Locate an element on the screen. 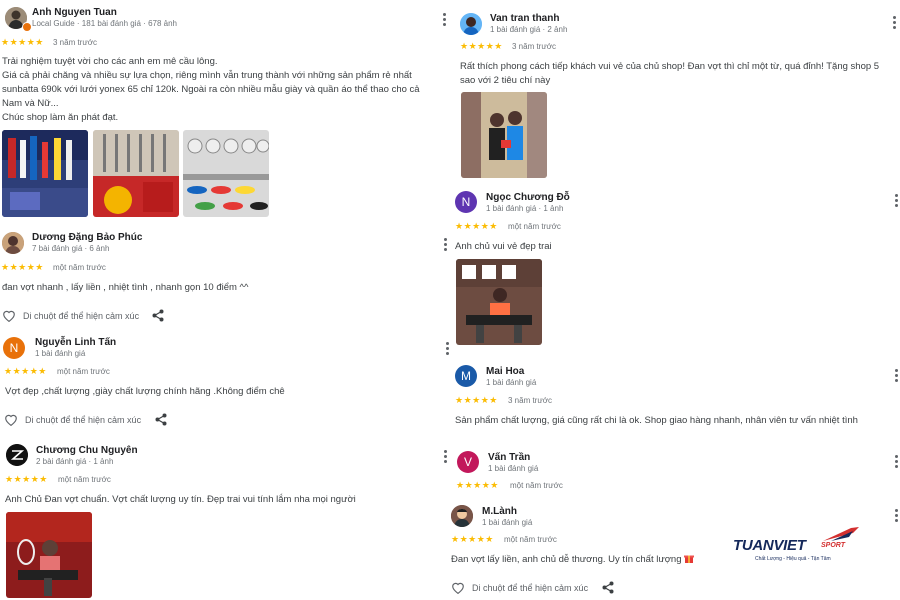 The height and width of the screenshot is (600, 900). reviewer-name: Chương Chu Nguyên is located at coordinates (87, 450).